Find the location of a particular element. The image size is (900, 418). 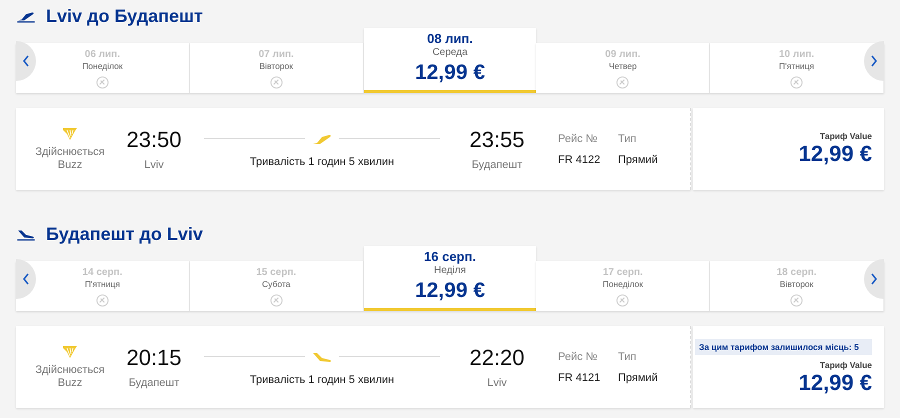

arrival-city: Lviv is located at coordinates (497, 383).